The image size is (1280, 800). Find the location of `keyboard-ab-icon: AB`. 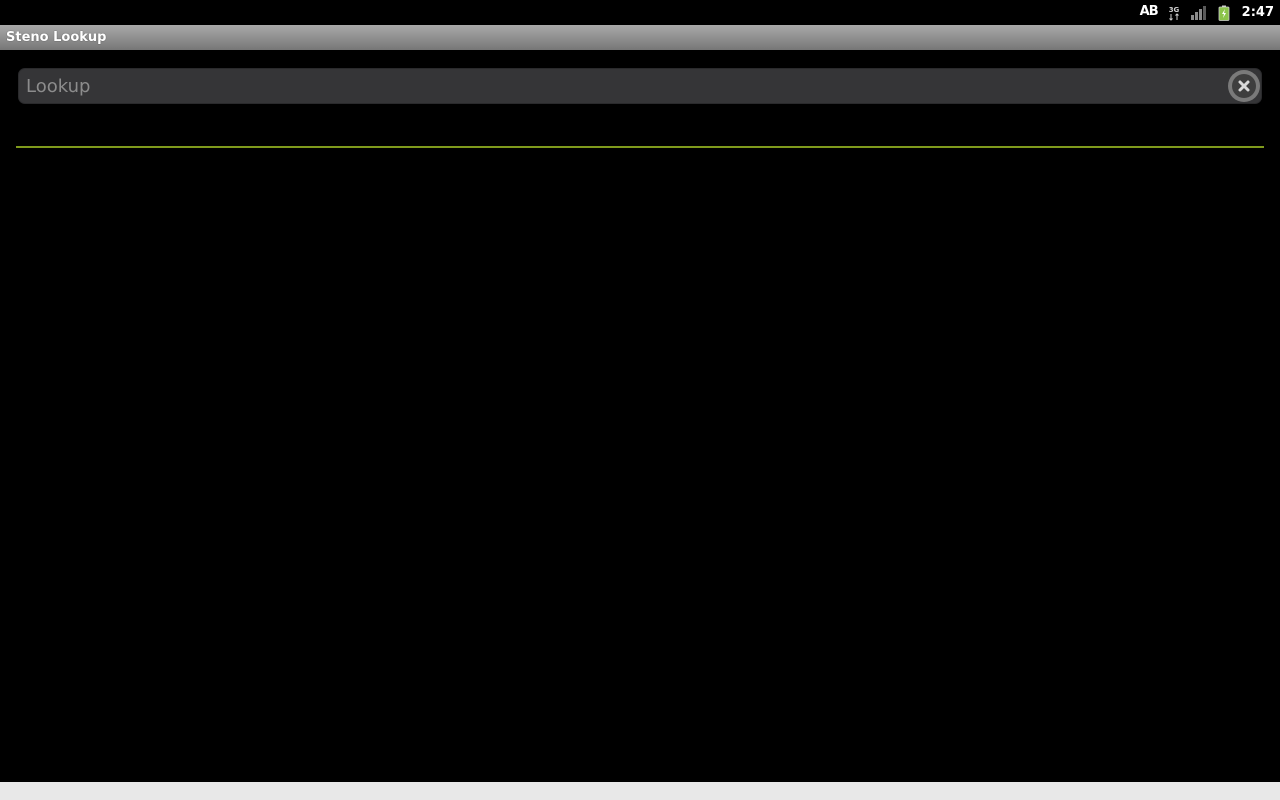

keyboard-ab-icon: AB is located at coordinates (1149, 13).